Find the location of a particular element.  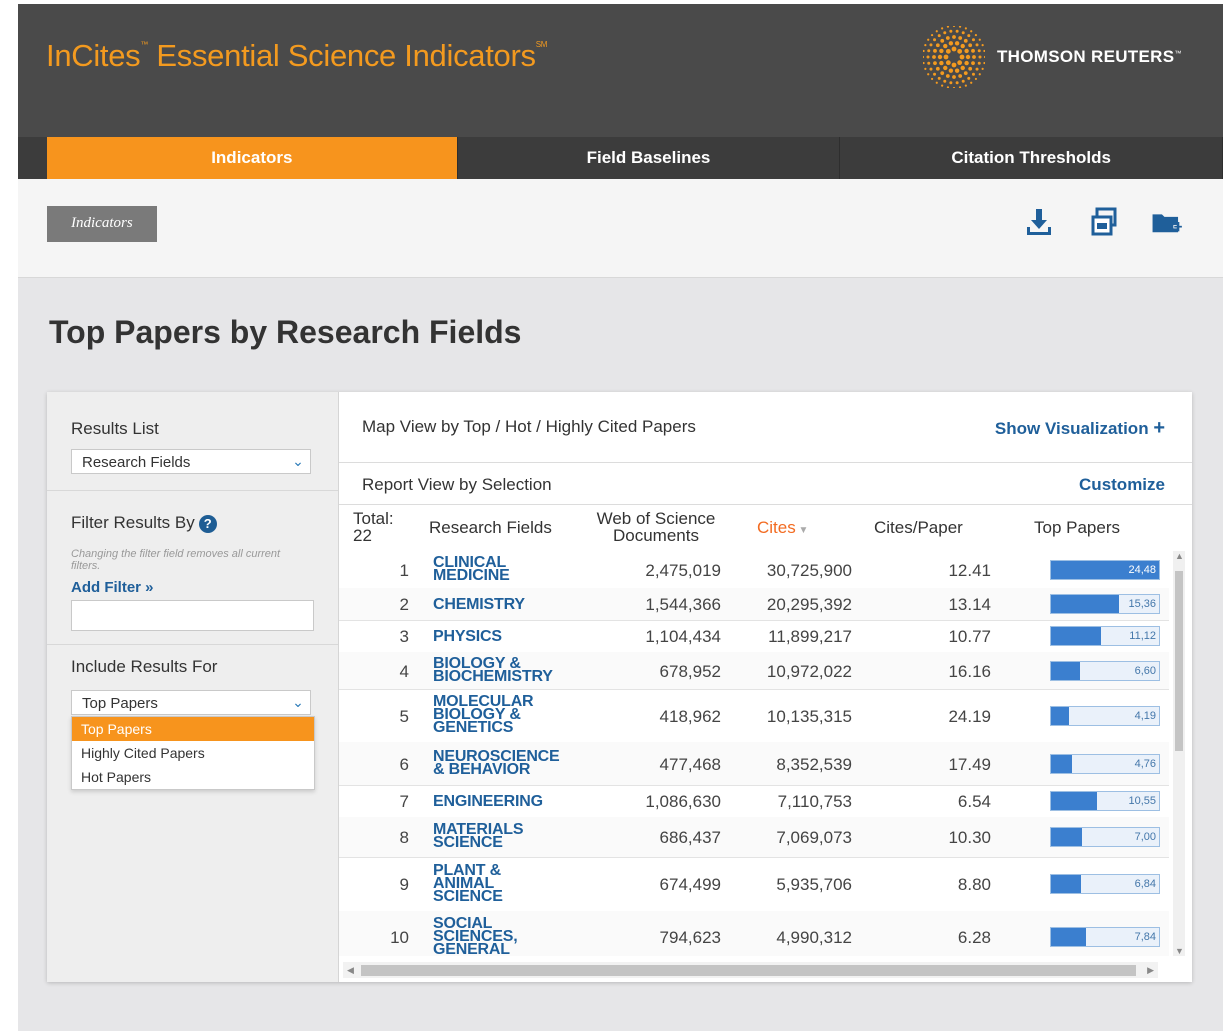

cites-value: 4,990,312 is located at coordinates (814, 937).